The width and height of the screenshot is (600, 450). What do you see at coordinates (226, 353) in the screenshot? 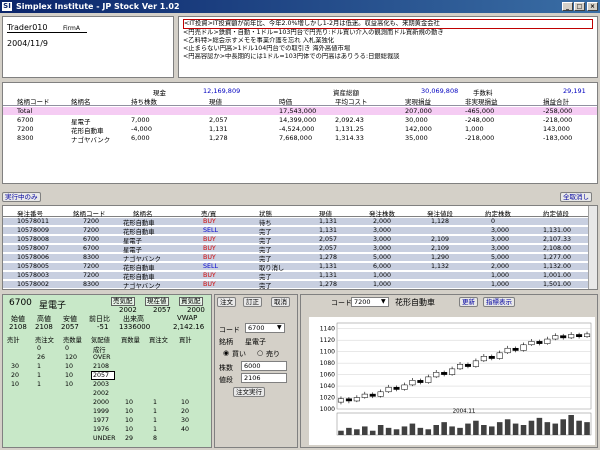
I see `buy-radio: ◉` at bounding box center [226, 353].